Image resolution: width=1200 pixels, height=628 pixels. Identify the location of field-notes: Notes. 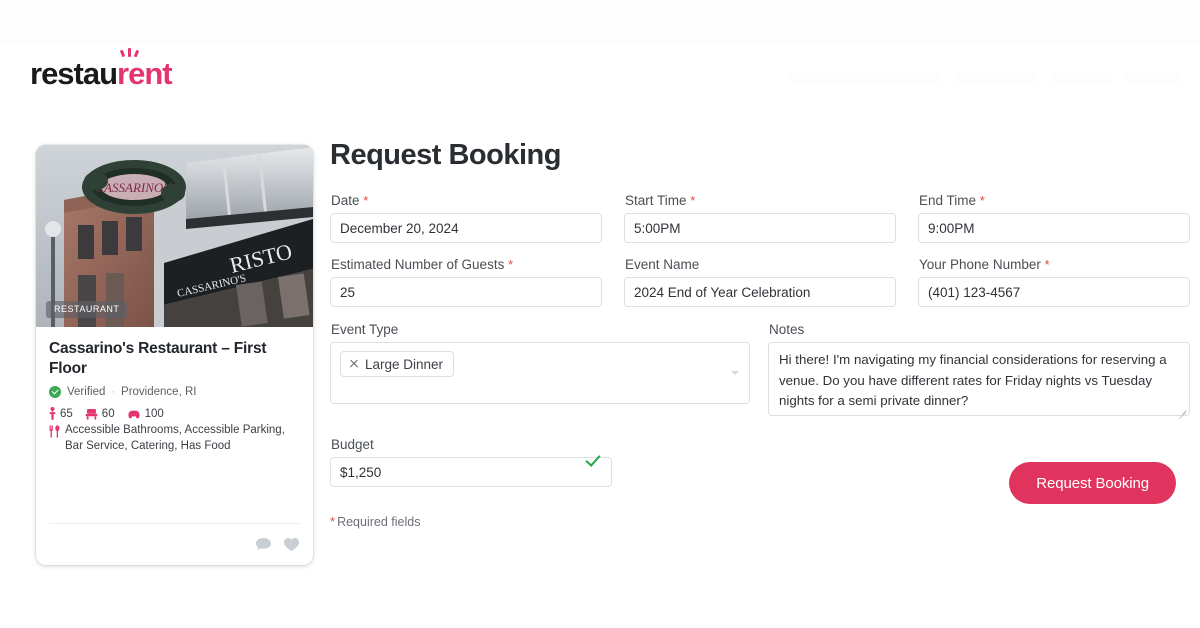
(979, 371).